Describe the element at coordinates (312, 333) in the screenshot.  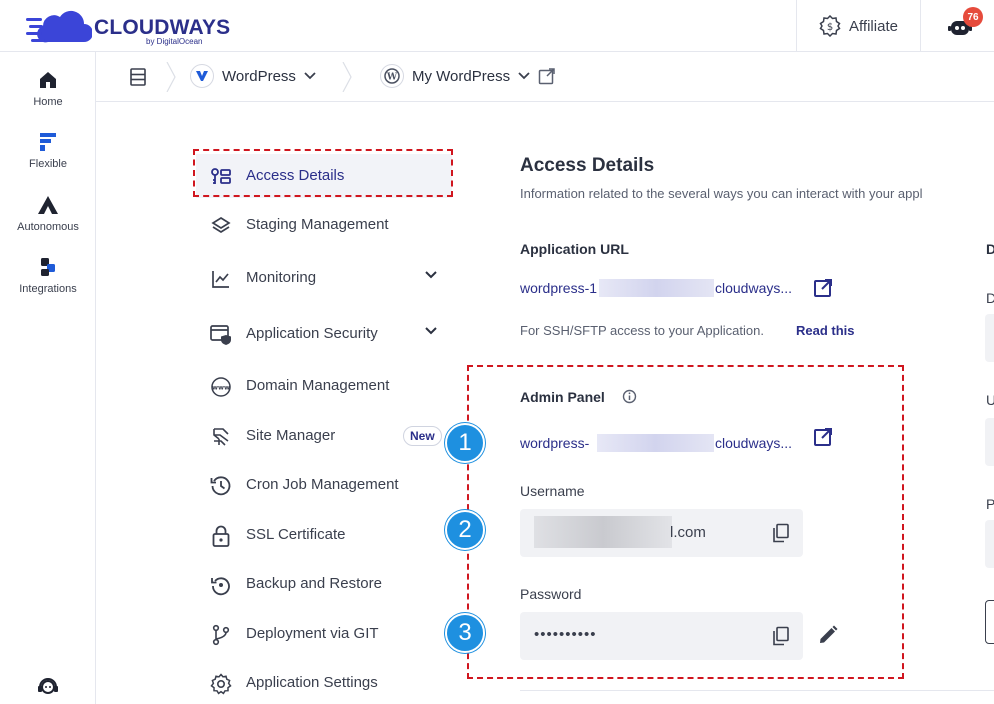
I see `menu-label: Application Security` at that location.